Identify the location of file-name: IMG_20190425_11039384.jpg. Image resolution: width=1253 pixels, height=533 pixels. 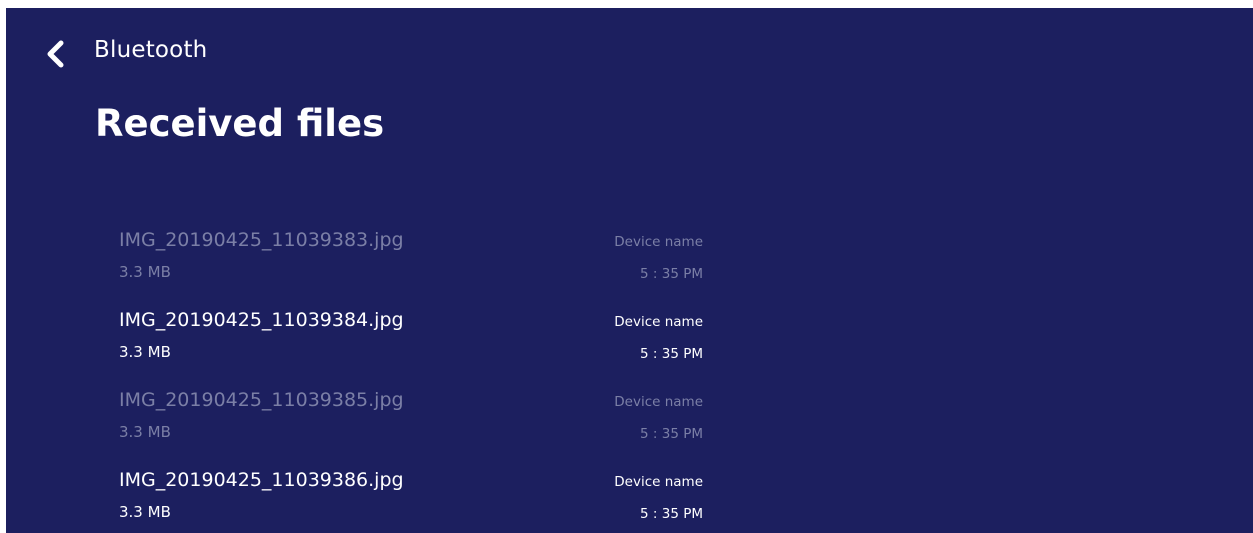
(261, 320).